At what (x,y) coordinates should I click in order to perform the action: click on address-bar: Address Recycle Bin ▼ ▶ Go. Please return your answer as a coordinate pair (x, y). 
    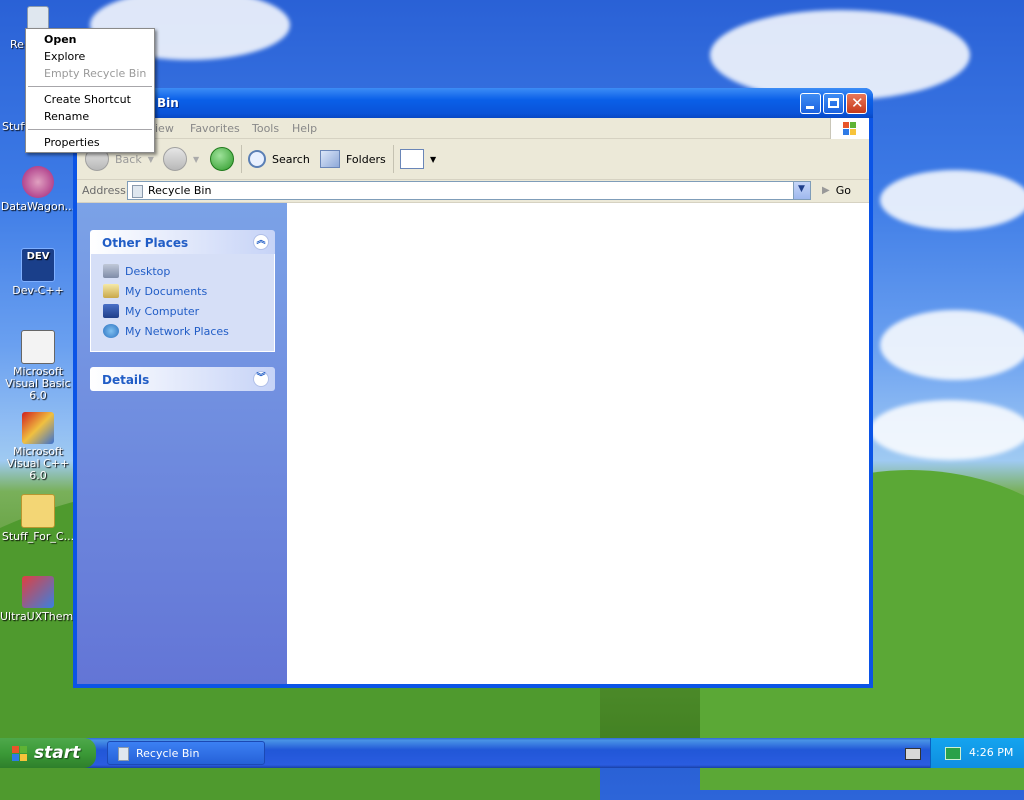
    Looking at the image, I should click on (473, 191).